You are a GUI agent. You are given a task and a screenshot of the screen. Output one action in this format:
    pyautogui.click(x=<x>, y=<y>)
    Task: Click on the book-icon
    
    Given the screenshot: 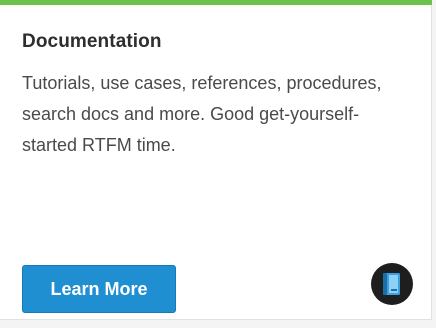 What is the action you would take?
    pyautogui.click(x=392, y=284)
    